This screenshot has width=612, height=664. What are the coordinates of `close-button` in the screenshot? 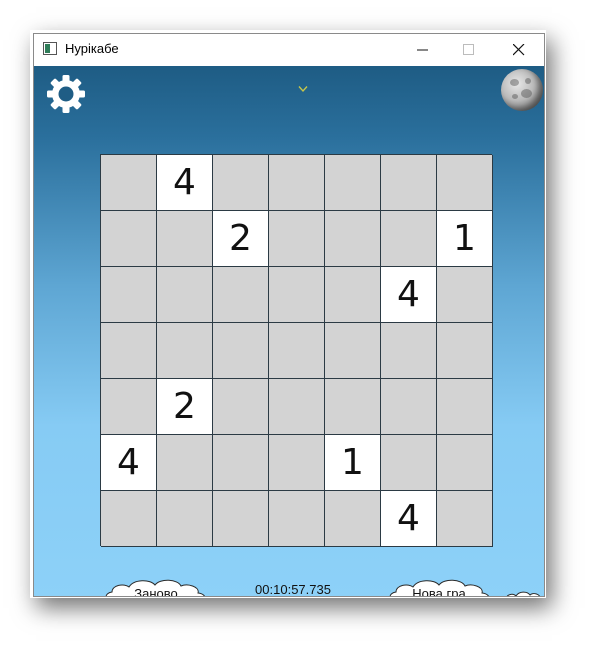 It's located at (519, 50).